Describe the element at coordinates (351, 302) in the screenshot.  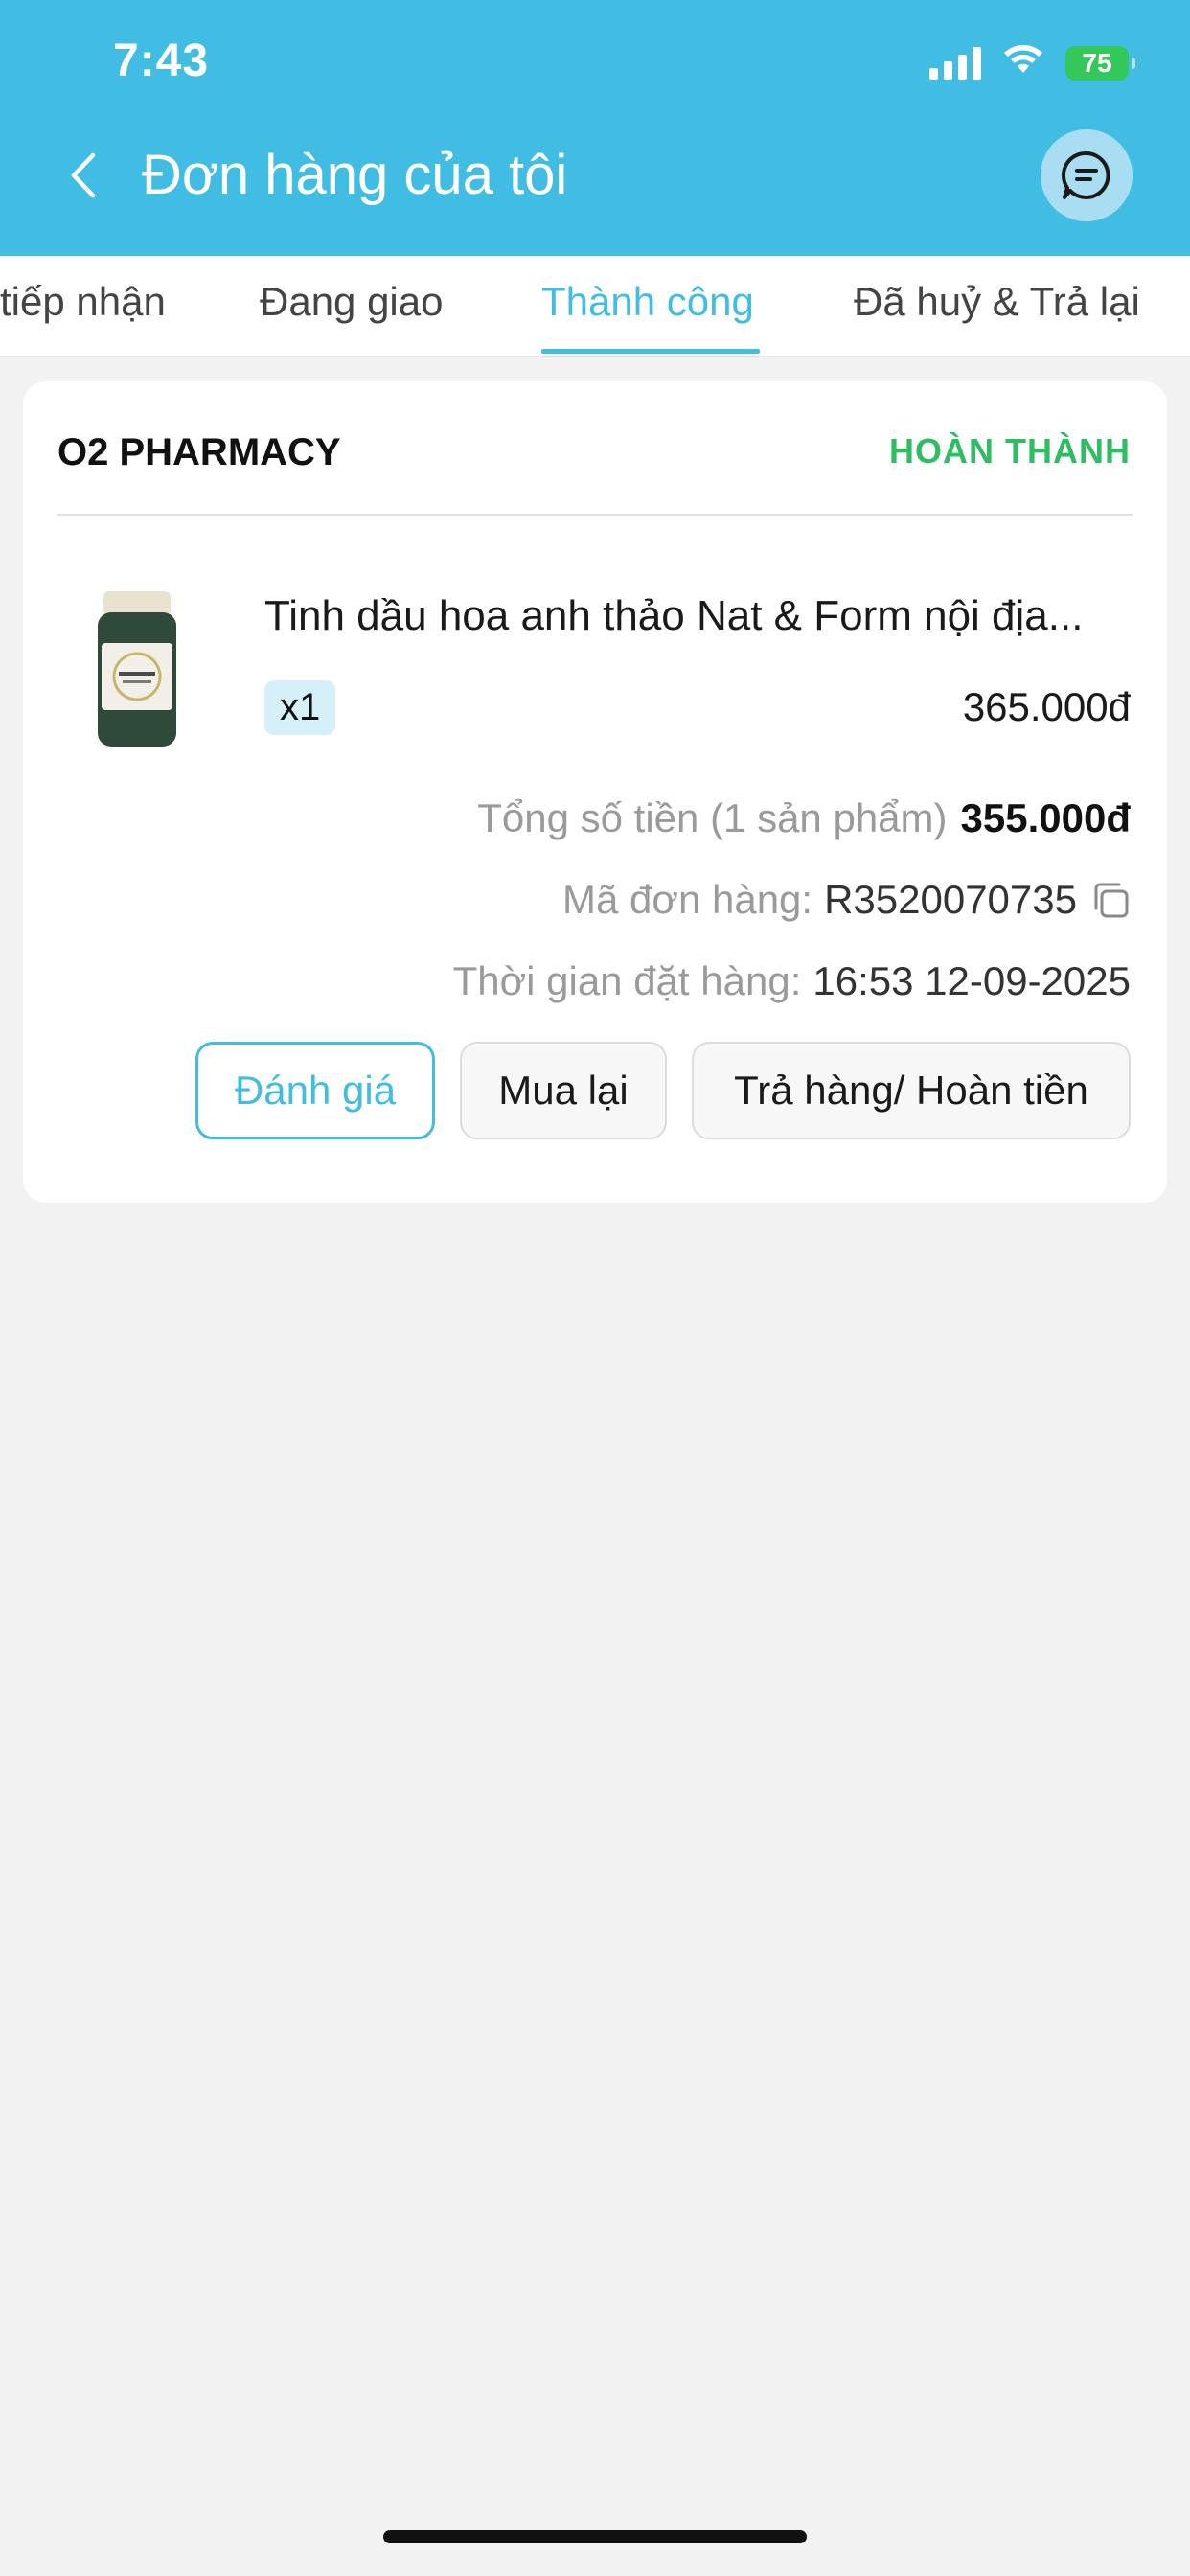
I see `tab-shipping: Đang giao` at that location.